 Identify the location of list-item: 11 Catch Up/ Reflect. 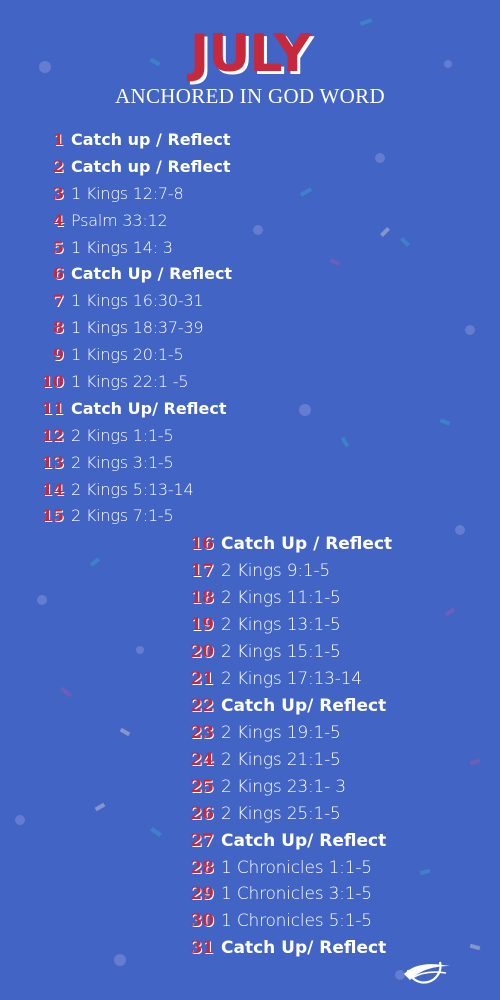
(116, 408).